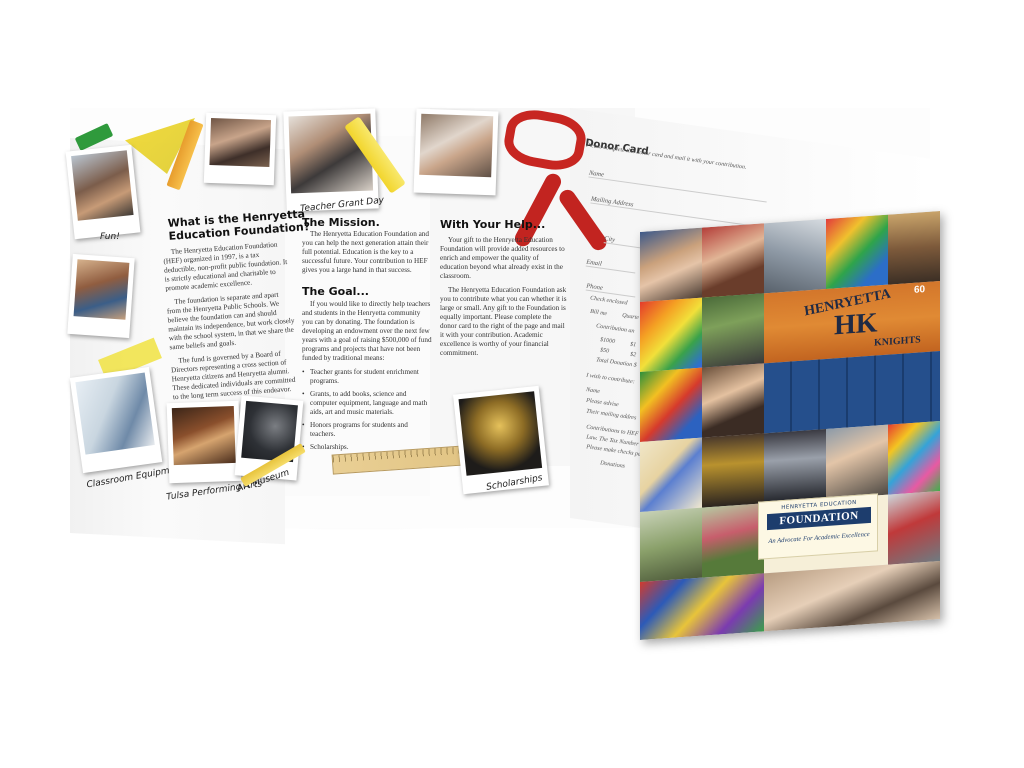 This screenshot has width=1024, height=768. I want to click on logo-tagline: An Advocate For Academic Excellence, so click(819, 538).